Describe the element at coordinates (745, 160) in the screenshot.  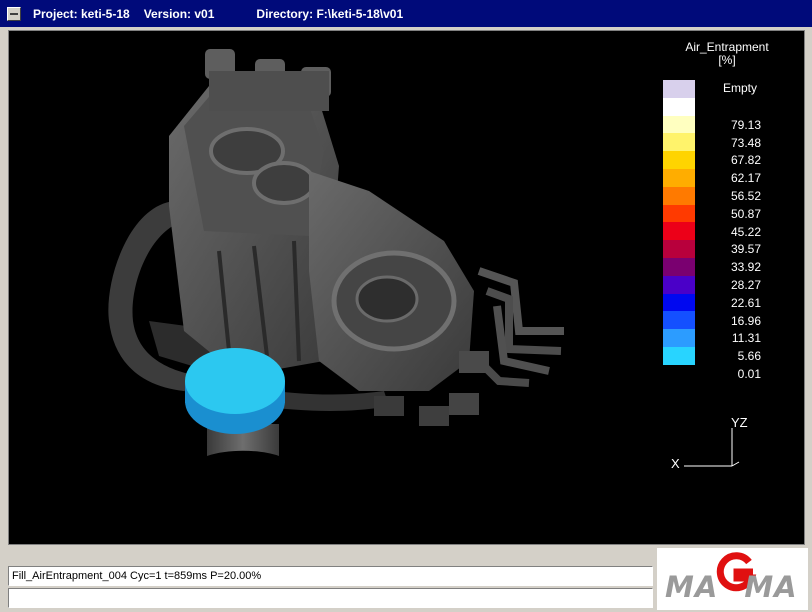
I see `legend-label: 67.82` at that location.